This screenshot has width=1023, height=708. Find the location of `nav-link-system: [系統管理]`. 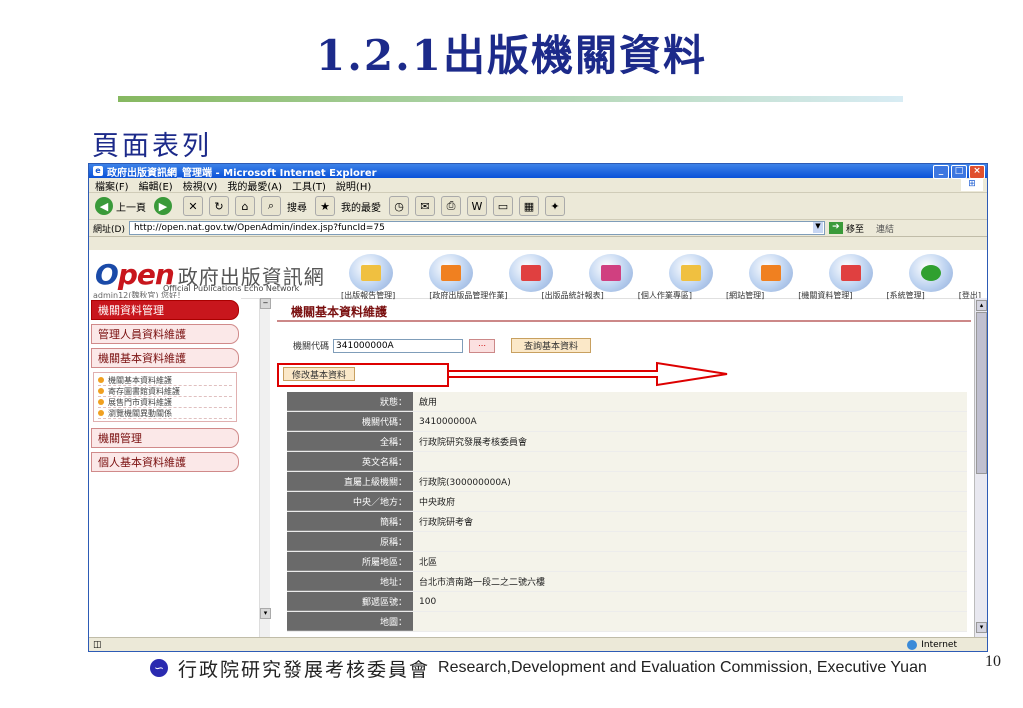

nav-link-system: [系統管理] is located at coordinates (906, 295).